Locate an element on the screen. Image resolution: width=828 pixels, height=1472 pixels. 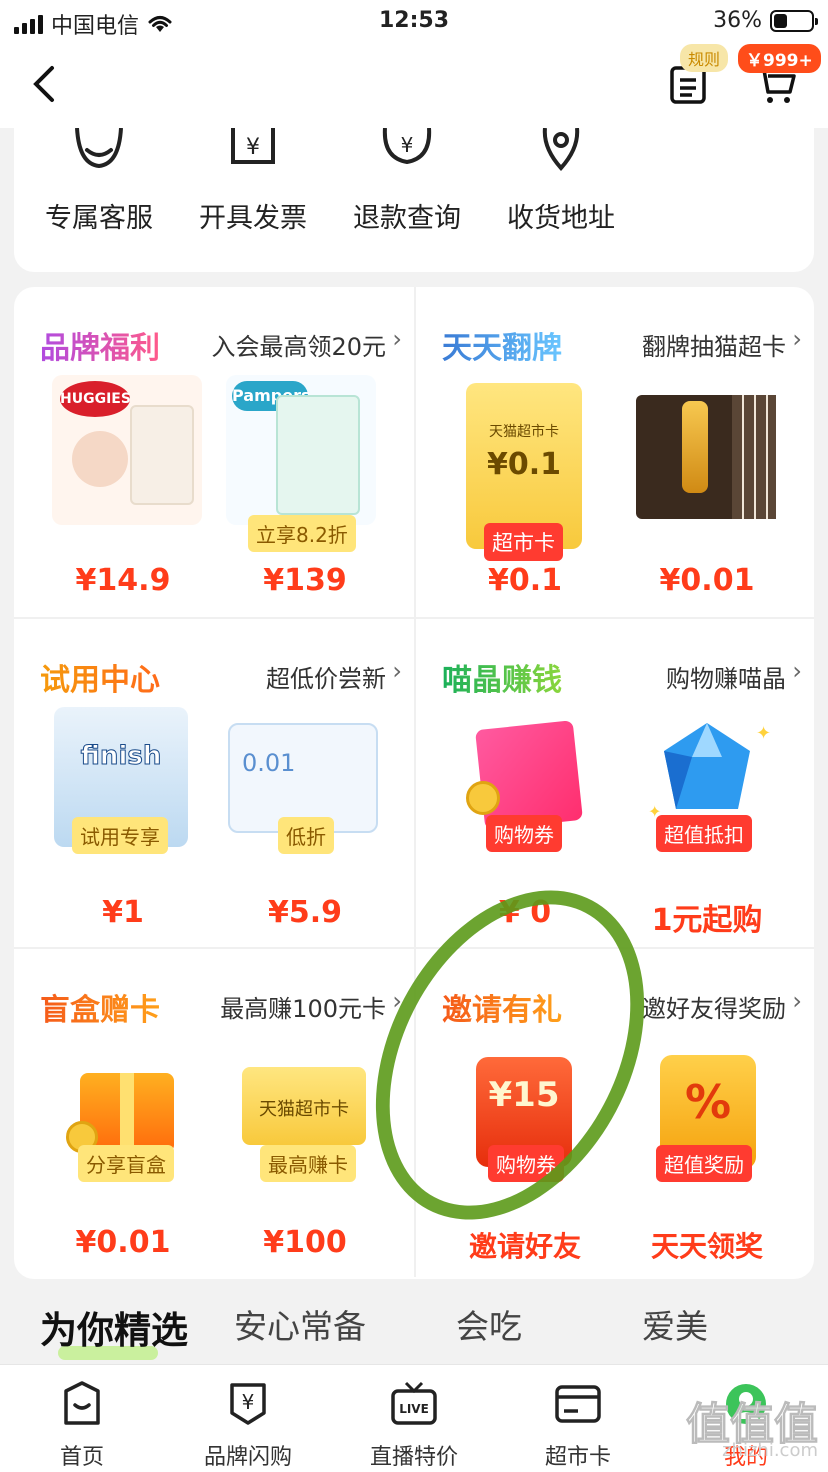
promo-trial-center: 试用中心 超低价尝新 › finish 试用专享 ¥1 0.01 低折 ¥5.9 is located at coordinates (214, 782).